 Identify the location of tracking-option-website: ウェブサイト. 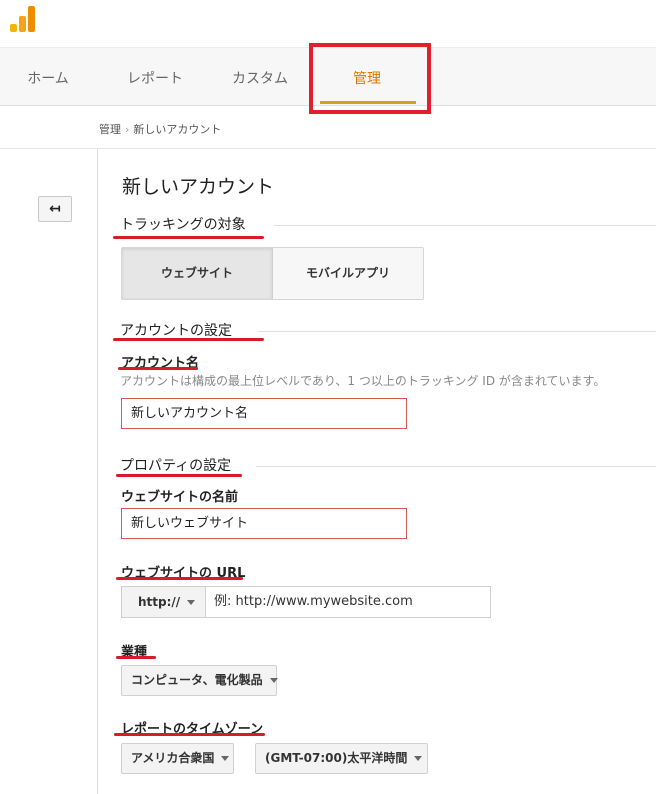
(197, 273).